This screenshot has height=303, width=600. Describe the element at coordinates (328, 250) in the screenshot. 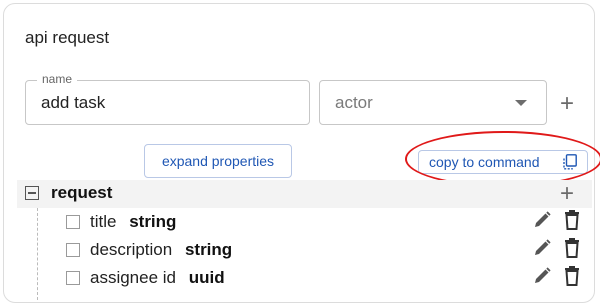

I see `property-row: description string` at that location.